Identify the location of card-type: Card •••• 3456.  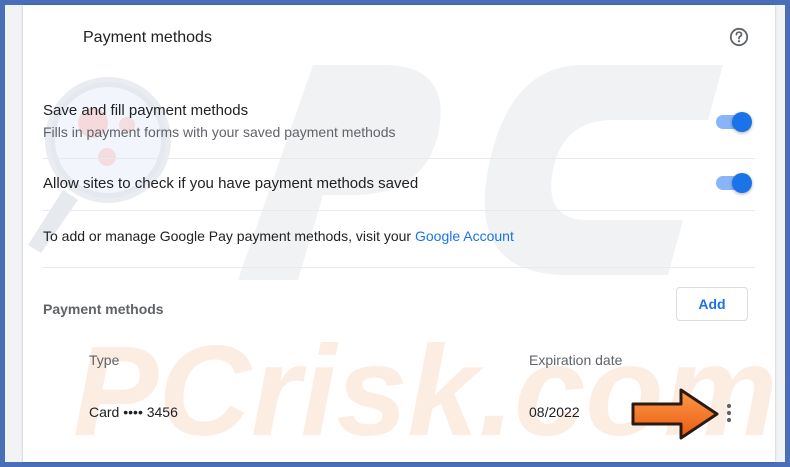
(133, 412).